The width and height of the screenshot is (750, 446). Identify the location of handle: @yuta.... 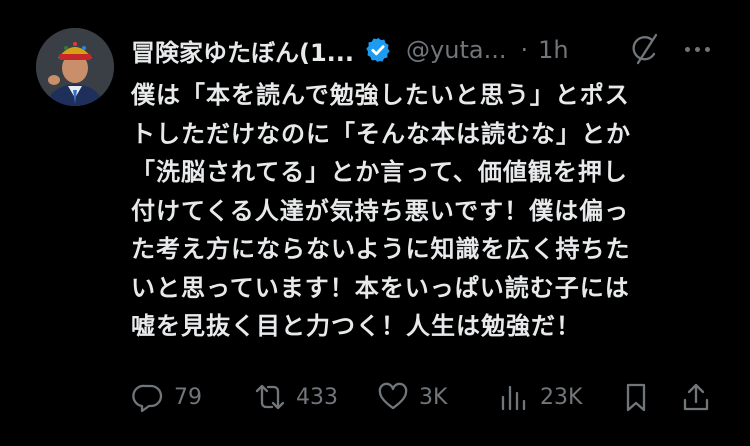
(456, 50).